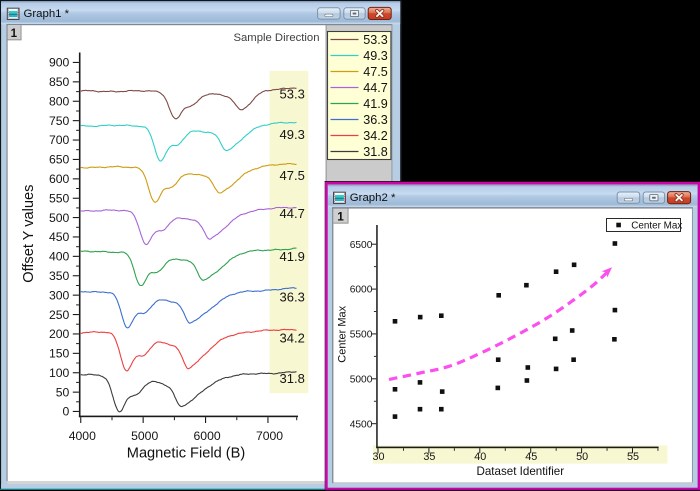  Describe the element at coordinates (480, 457) in the screenshot. I see `svg-text: 40` at that location.